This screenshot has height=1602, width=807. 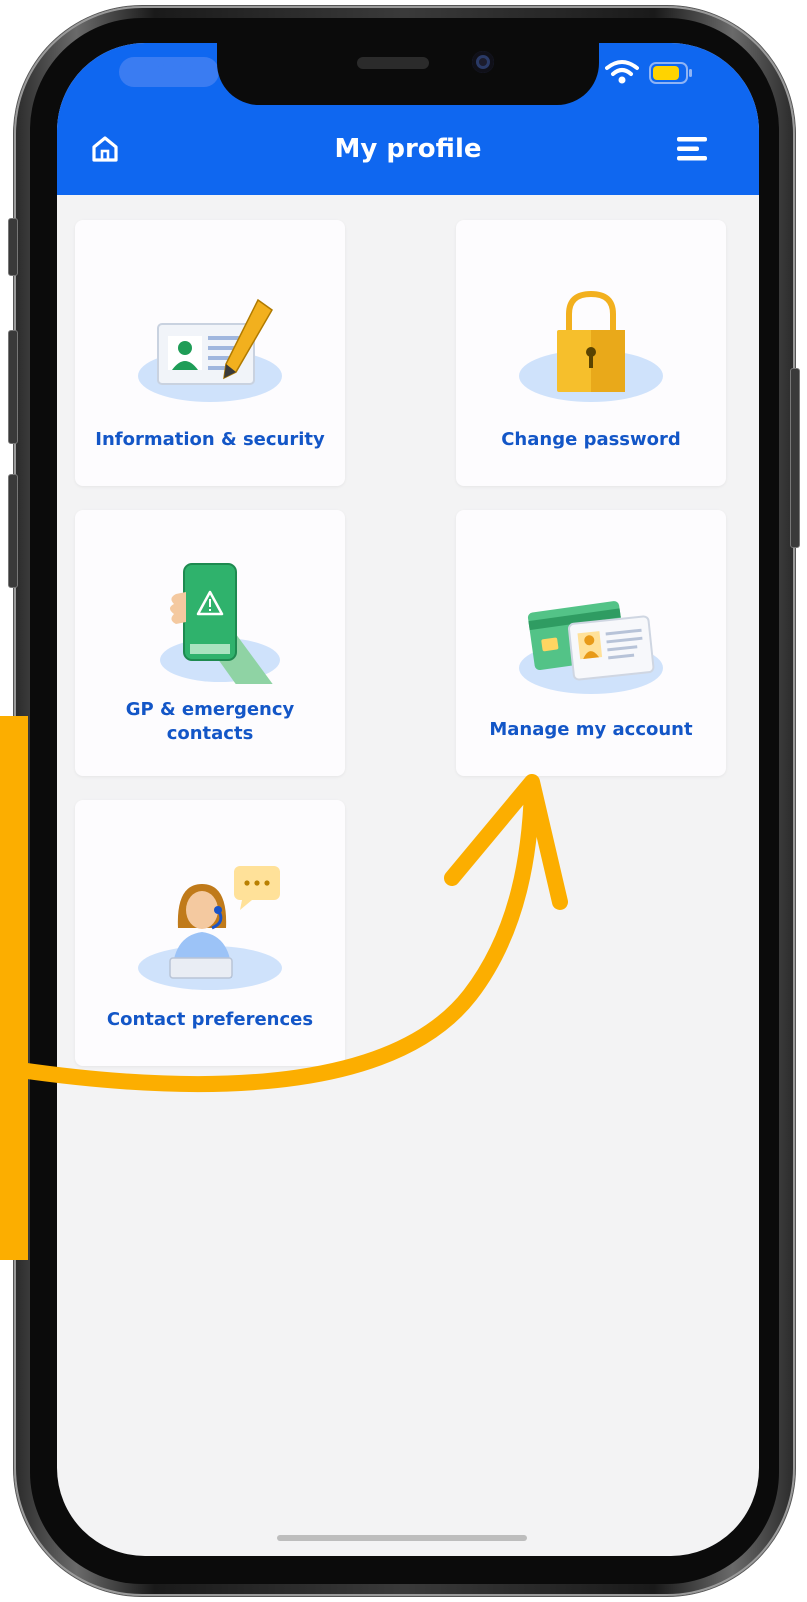 What do you see at coordinates (670, 73) in the screenshot?
I see `battery-icon` at bounding box center [670, 73].